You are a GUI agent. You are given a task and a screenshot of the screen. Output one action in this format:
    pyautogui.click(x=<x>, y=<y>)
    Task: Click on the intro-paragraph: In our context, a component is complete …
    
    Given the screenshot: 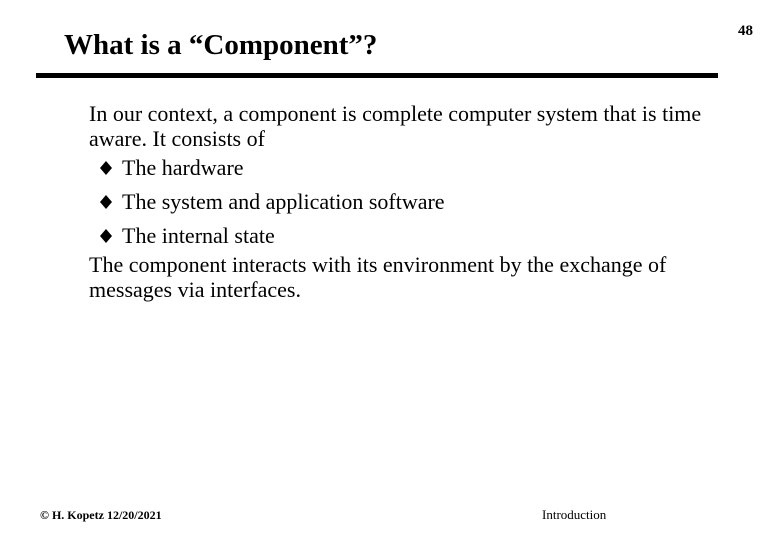 What is the action you would take?
    pyautogui.click(x=395, y=126)
    